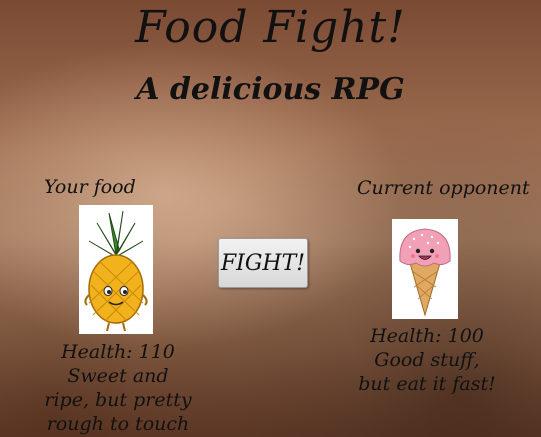 This screenshot has height=437, width=541. What do you see at coordinates (263, 263) in the screenshot?
I see `fight-button: FIGHT!` at bounding box center [263, 263].